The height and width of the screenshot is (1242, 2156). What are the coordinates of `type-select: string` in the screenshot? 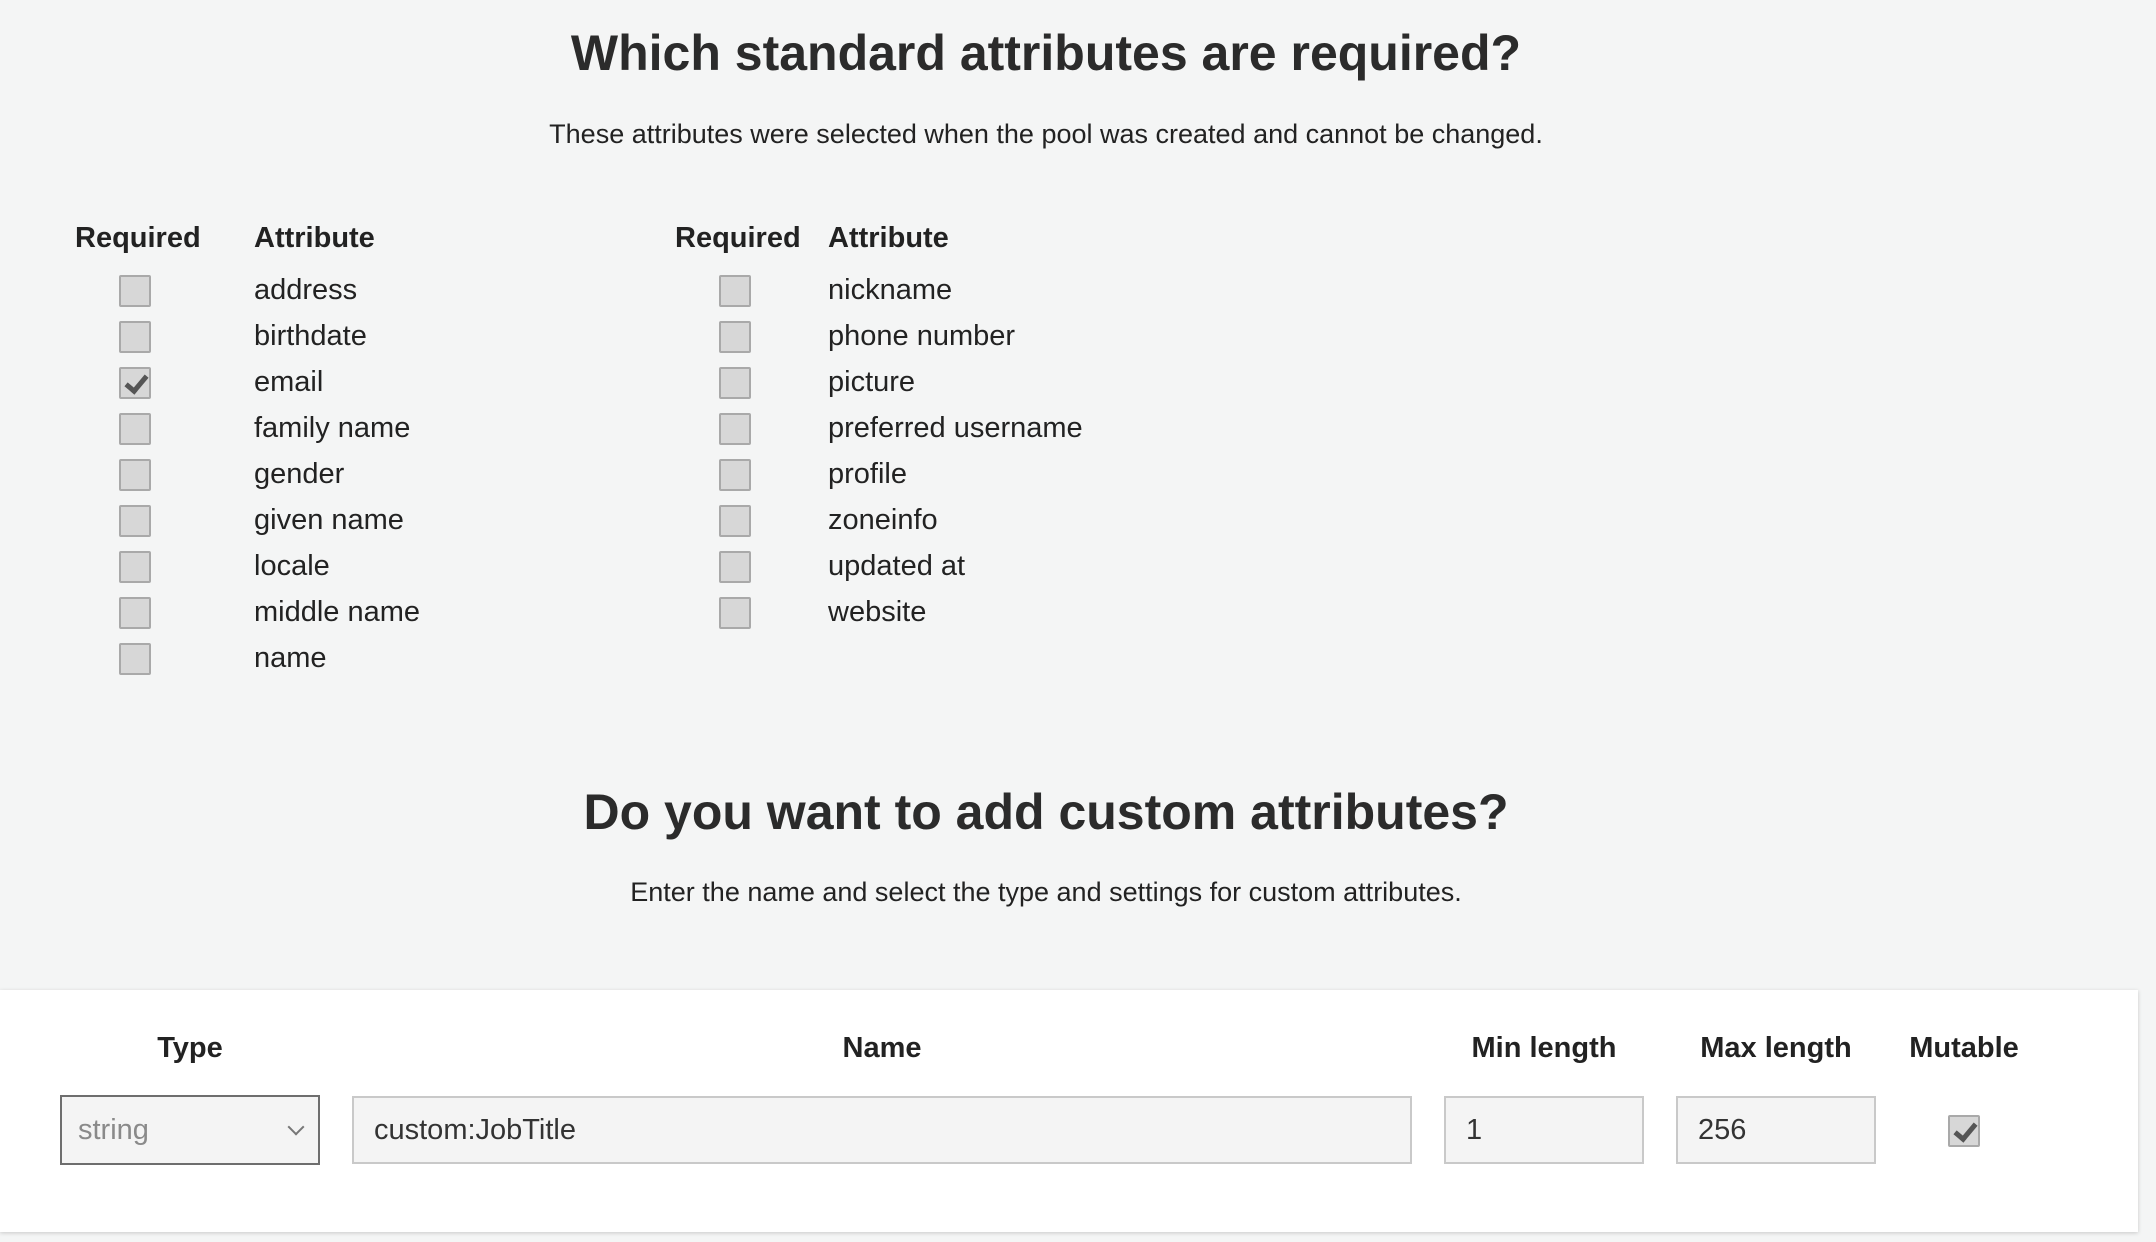 It's located at (190, 1130).